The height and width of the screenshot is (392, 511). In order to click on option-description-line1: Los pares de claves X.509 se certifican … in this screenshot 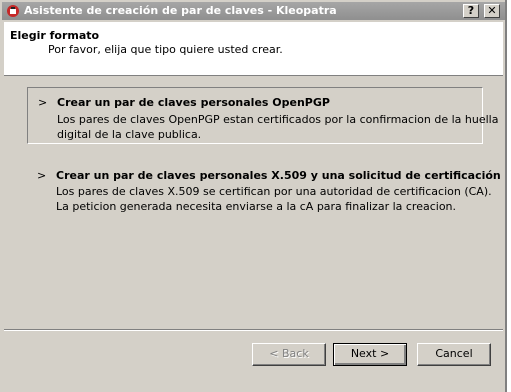, I will do `click(274, 191)`.